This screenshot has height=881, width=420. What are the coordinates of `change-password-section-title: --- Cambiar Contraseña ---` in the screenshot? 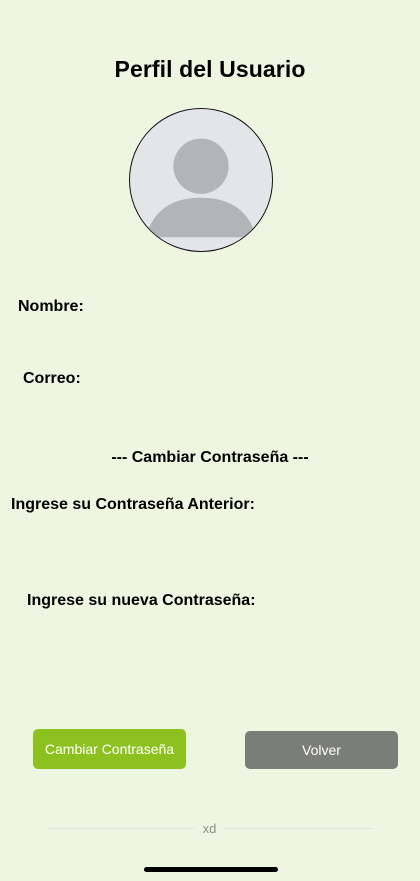 It's located at (210, 457).